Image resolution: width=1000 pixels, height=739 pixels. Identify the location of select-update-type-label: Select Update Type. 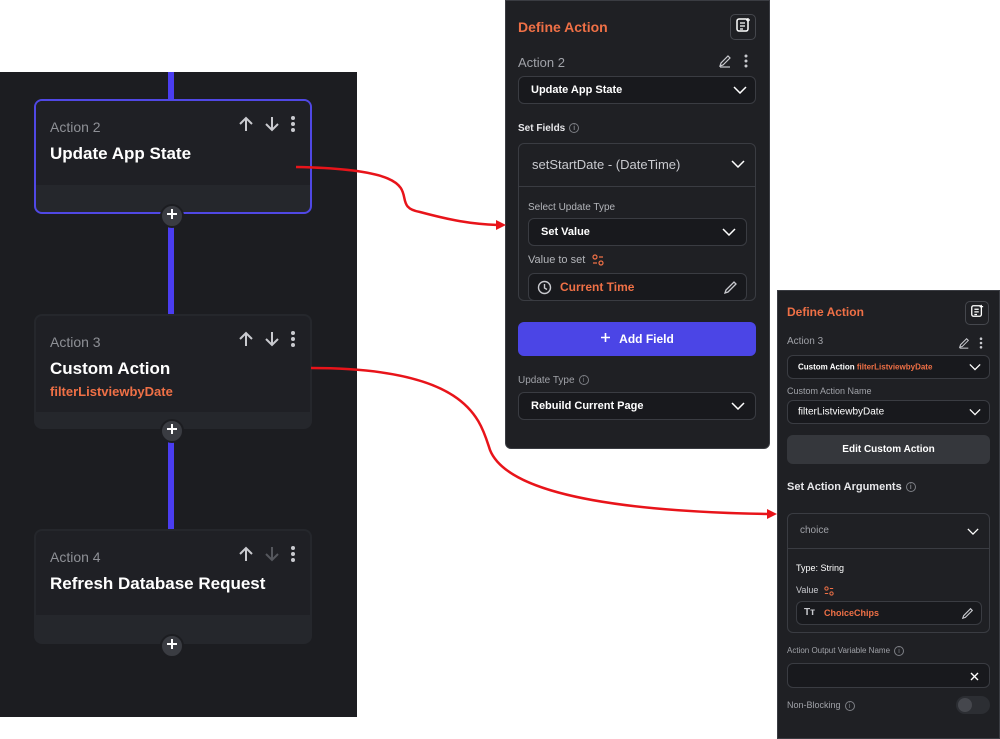
(572, 207).